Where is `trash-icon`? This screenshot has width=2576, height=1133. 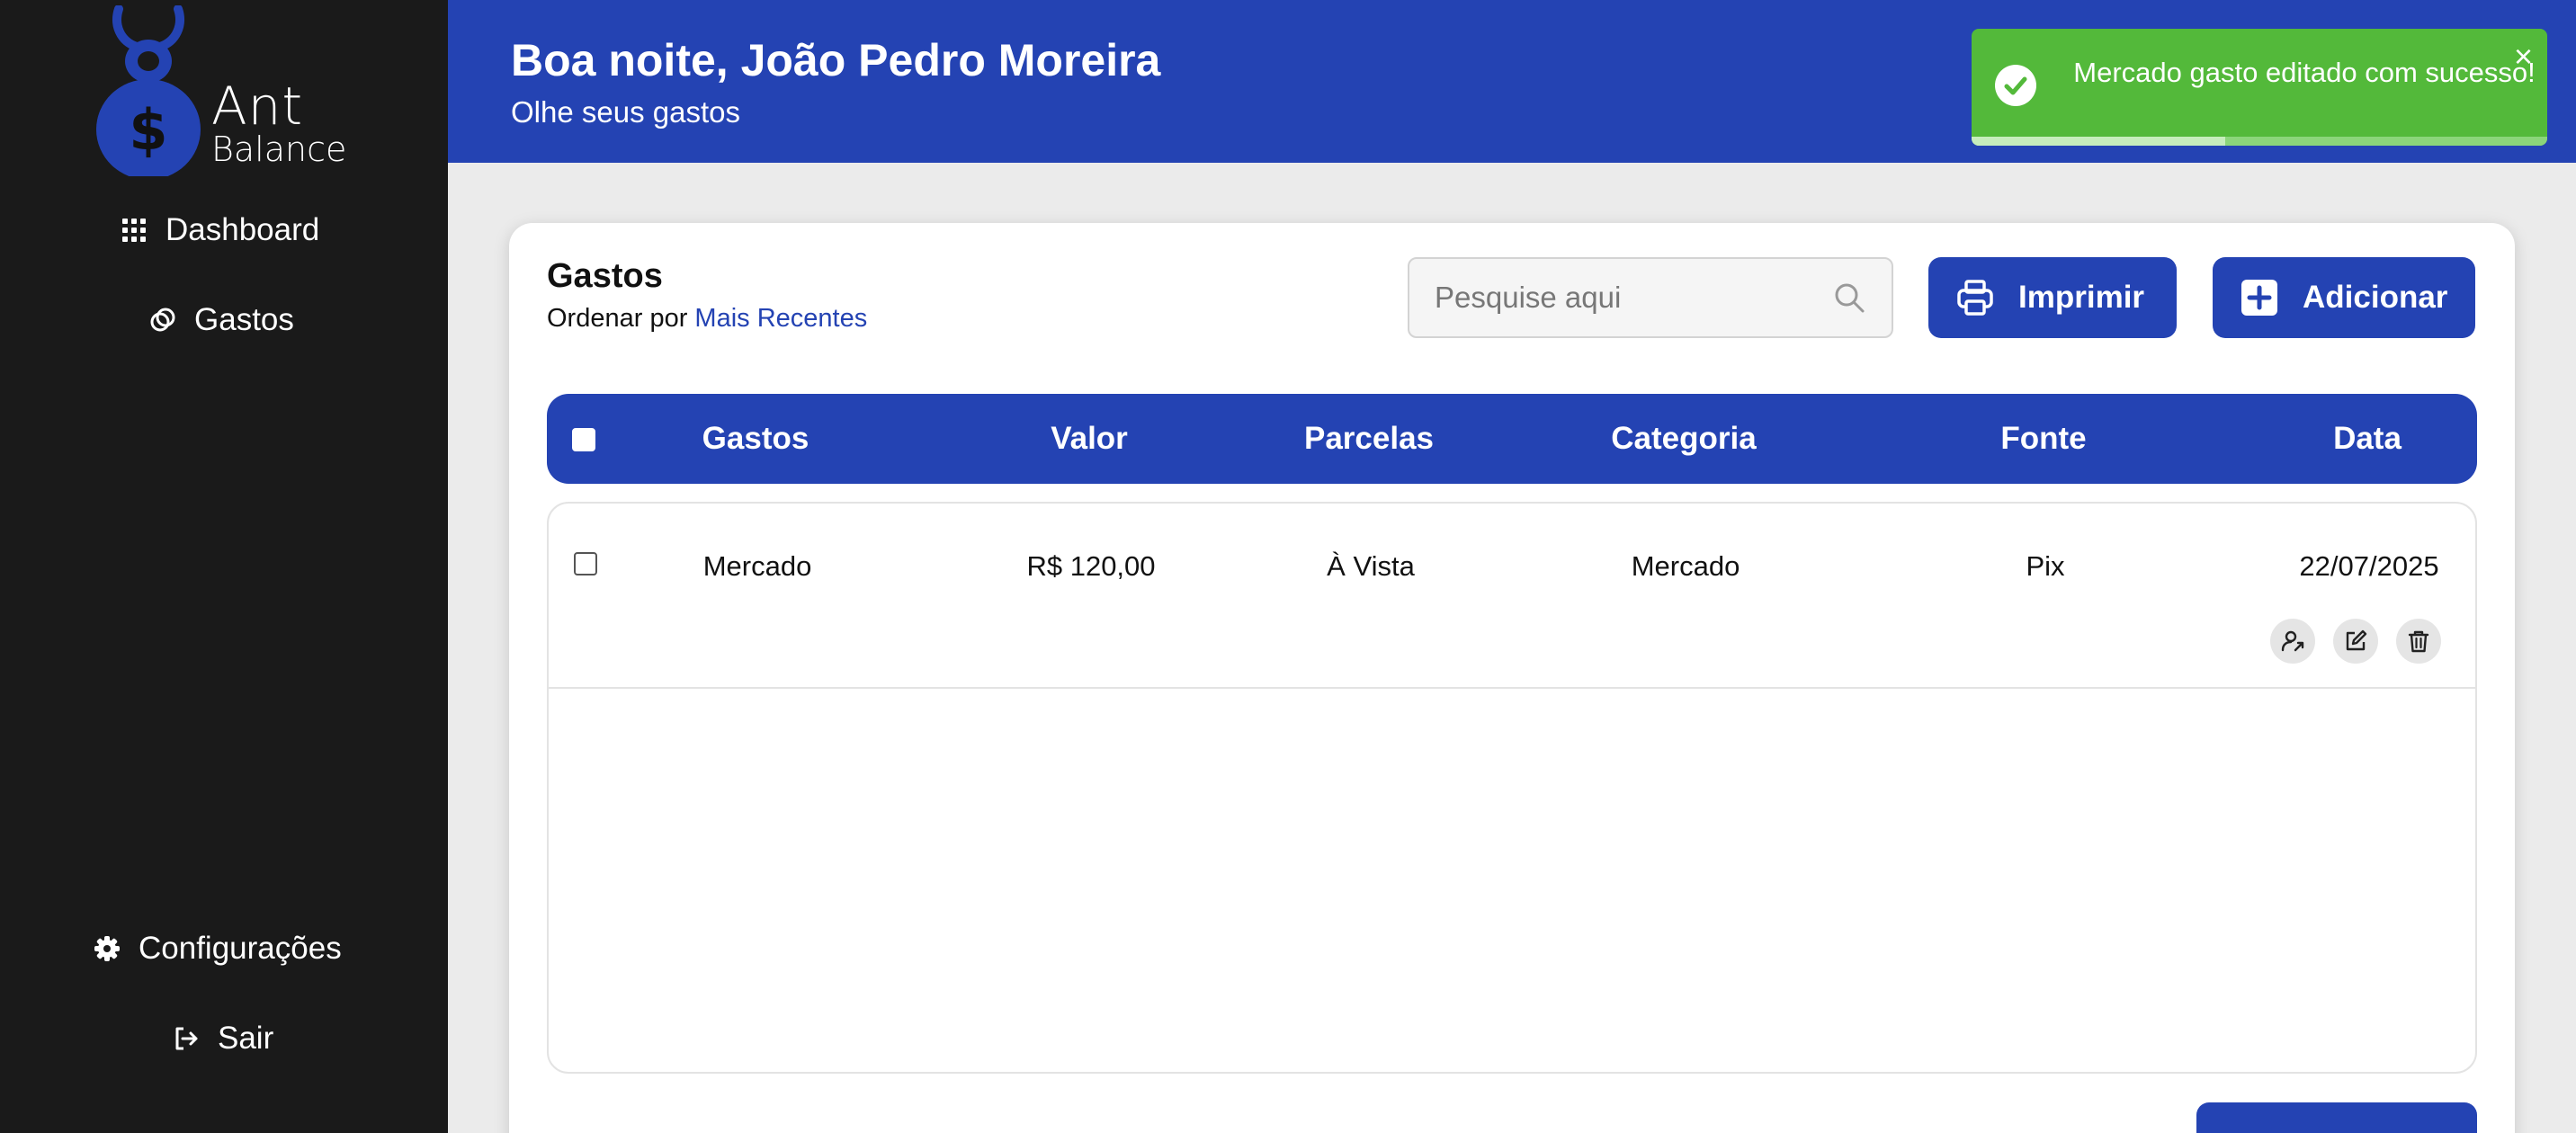
trash-icon is located at coordinates (2418, 641).